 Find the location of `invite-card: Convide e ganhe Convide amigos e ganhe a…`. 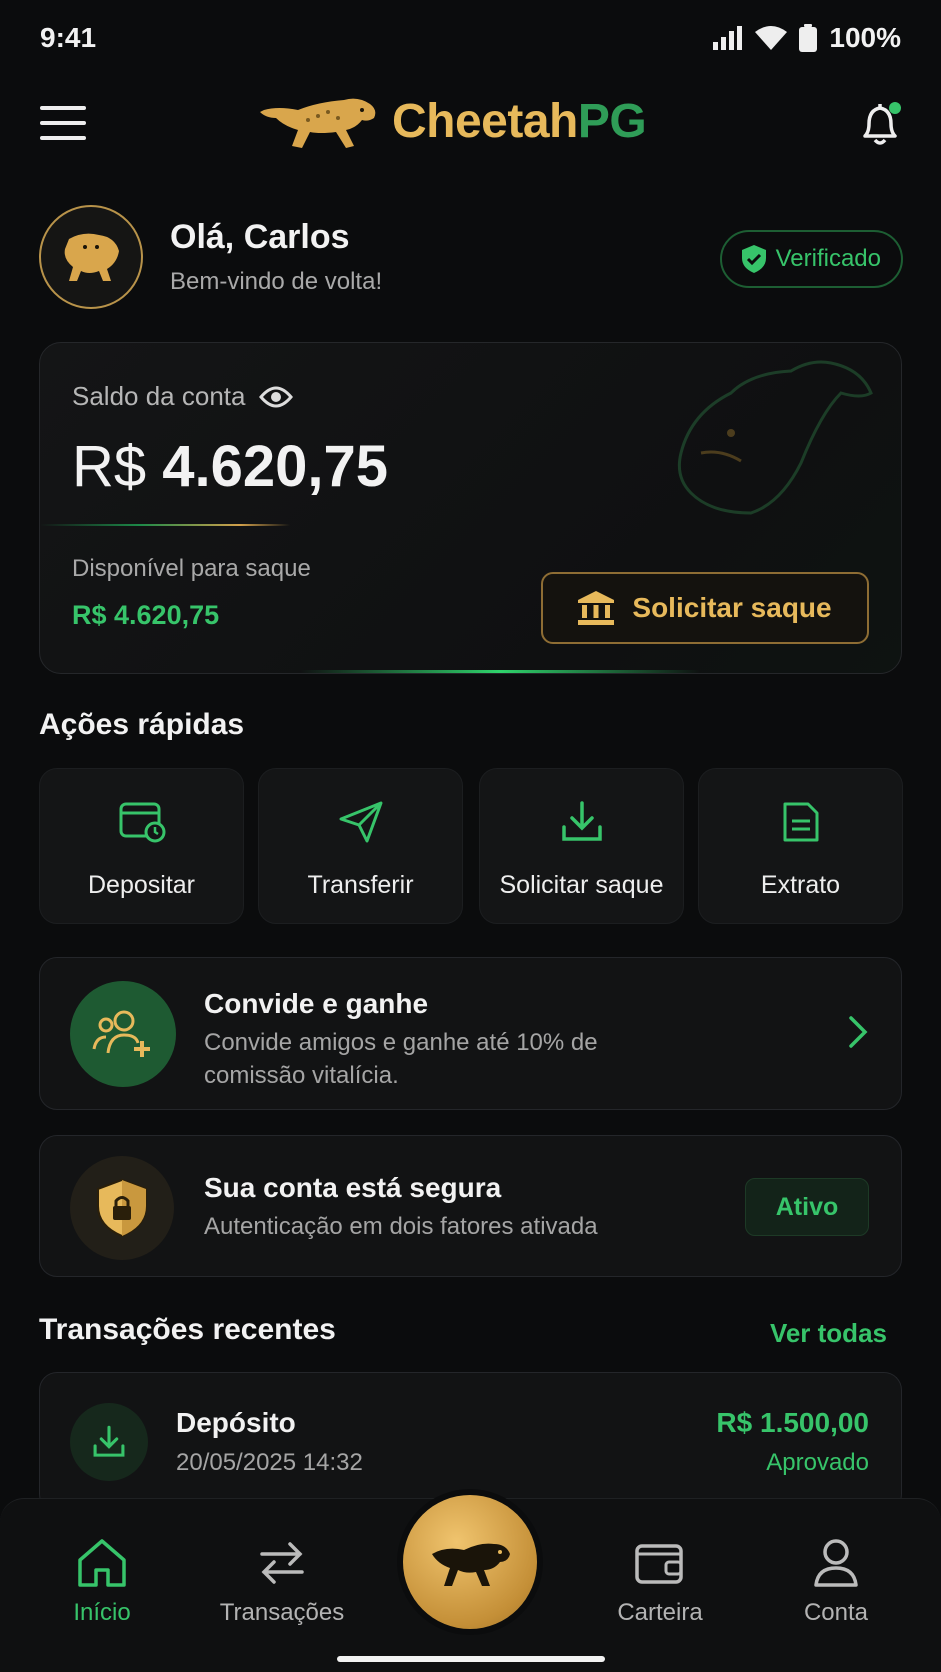

invite-card: Convide e ganhe Convide amigos e ganhe a… is located at coordinates (470, 1033).